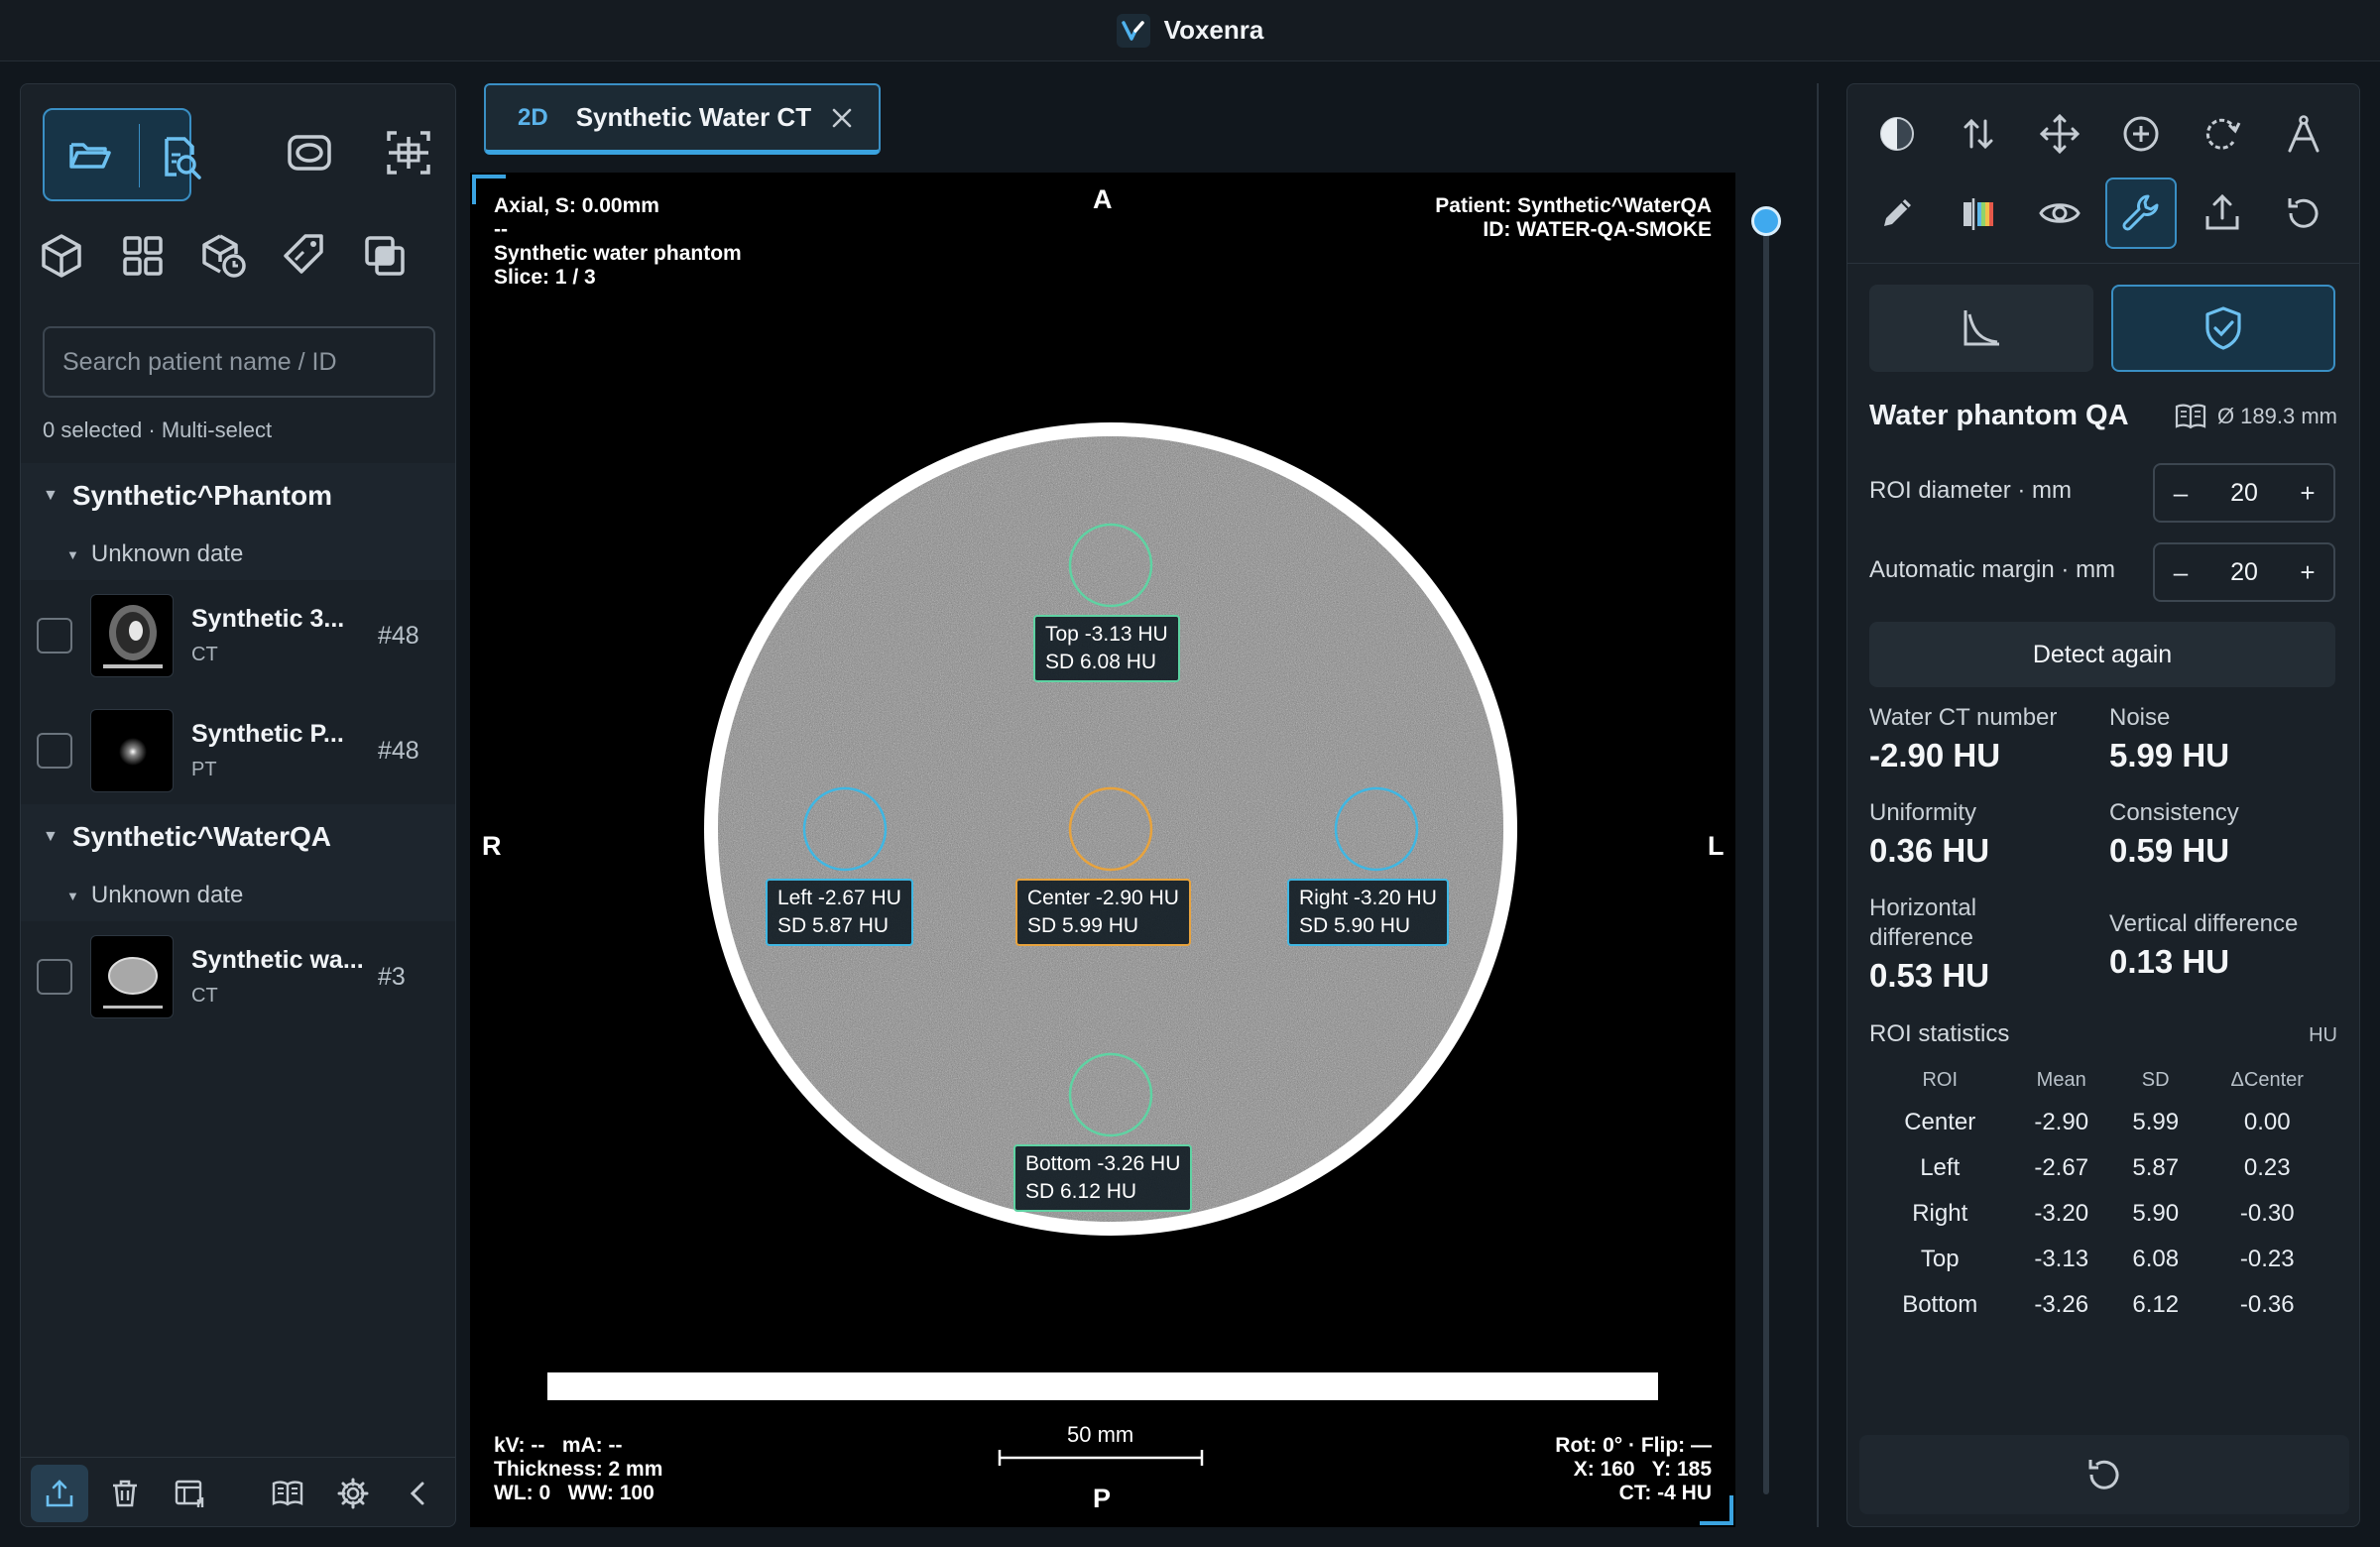  Describe the element at coordinates (1102, 1498) in the screenshot. I see `orientation-posterior: P` at that location.